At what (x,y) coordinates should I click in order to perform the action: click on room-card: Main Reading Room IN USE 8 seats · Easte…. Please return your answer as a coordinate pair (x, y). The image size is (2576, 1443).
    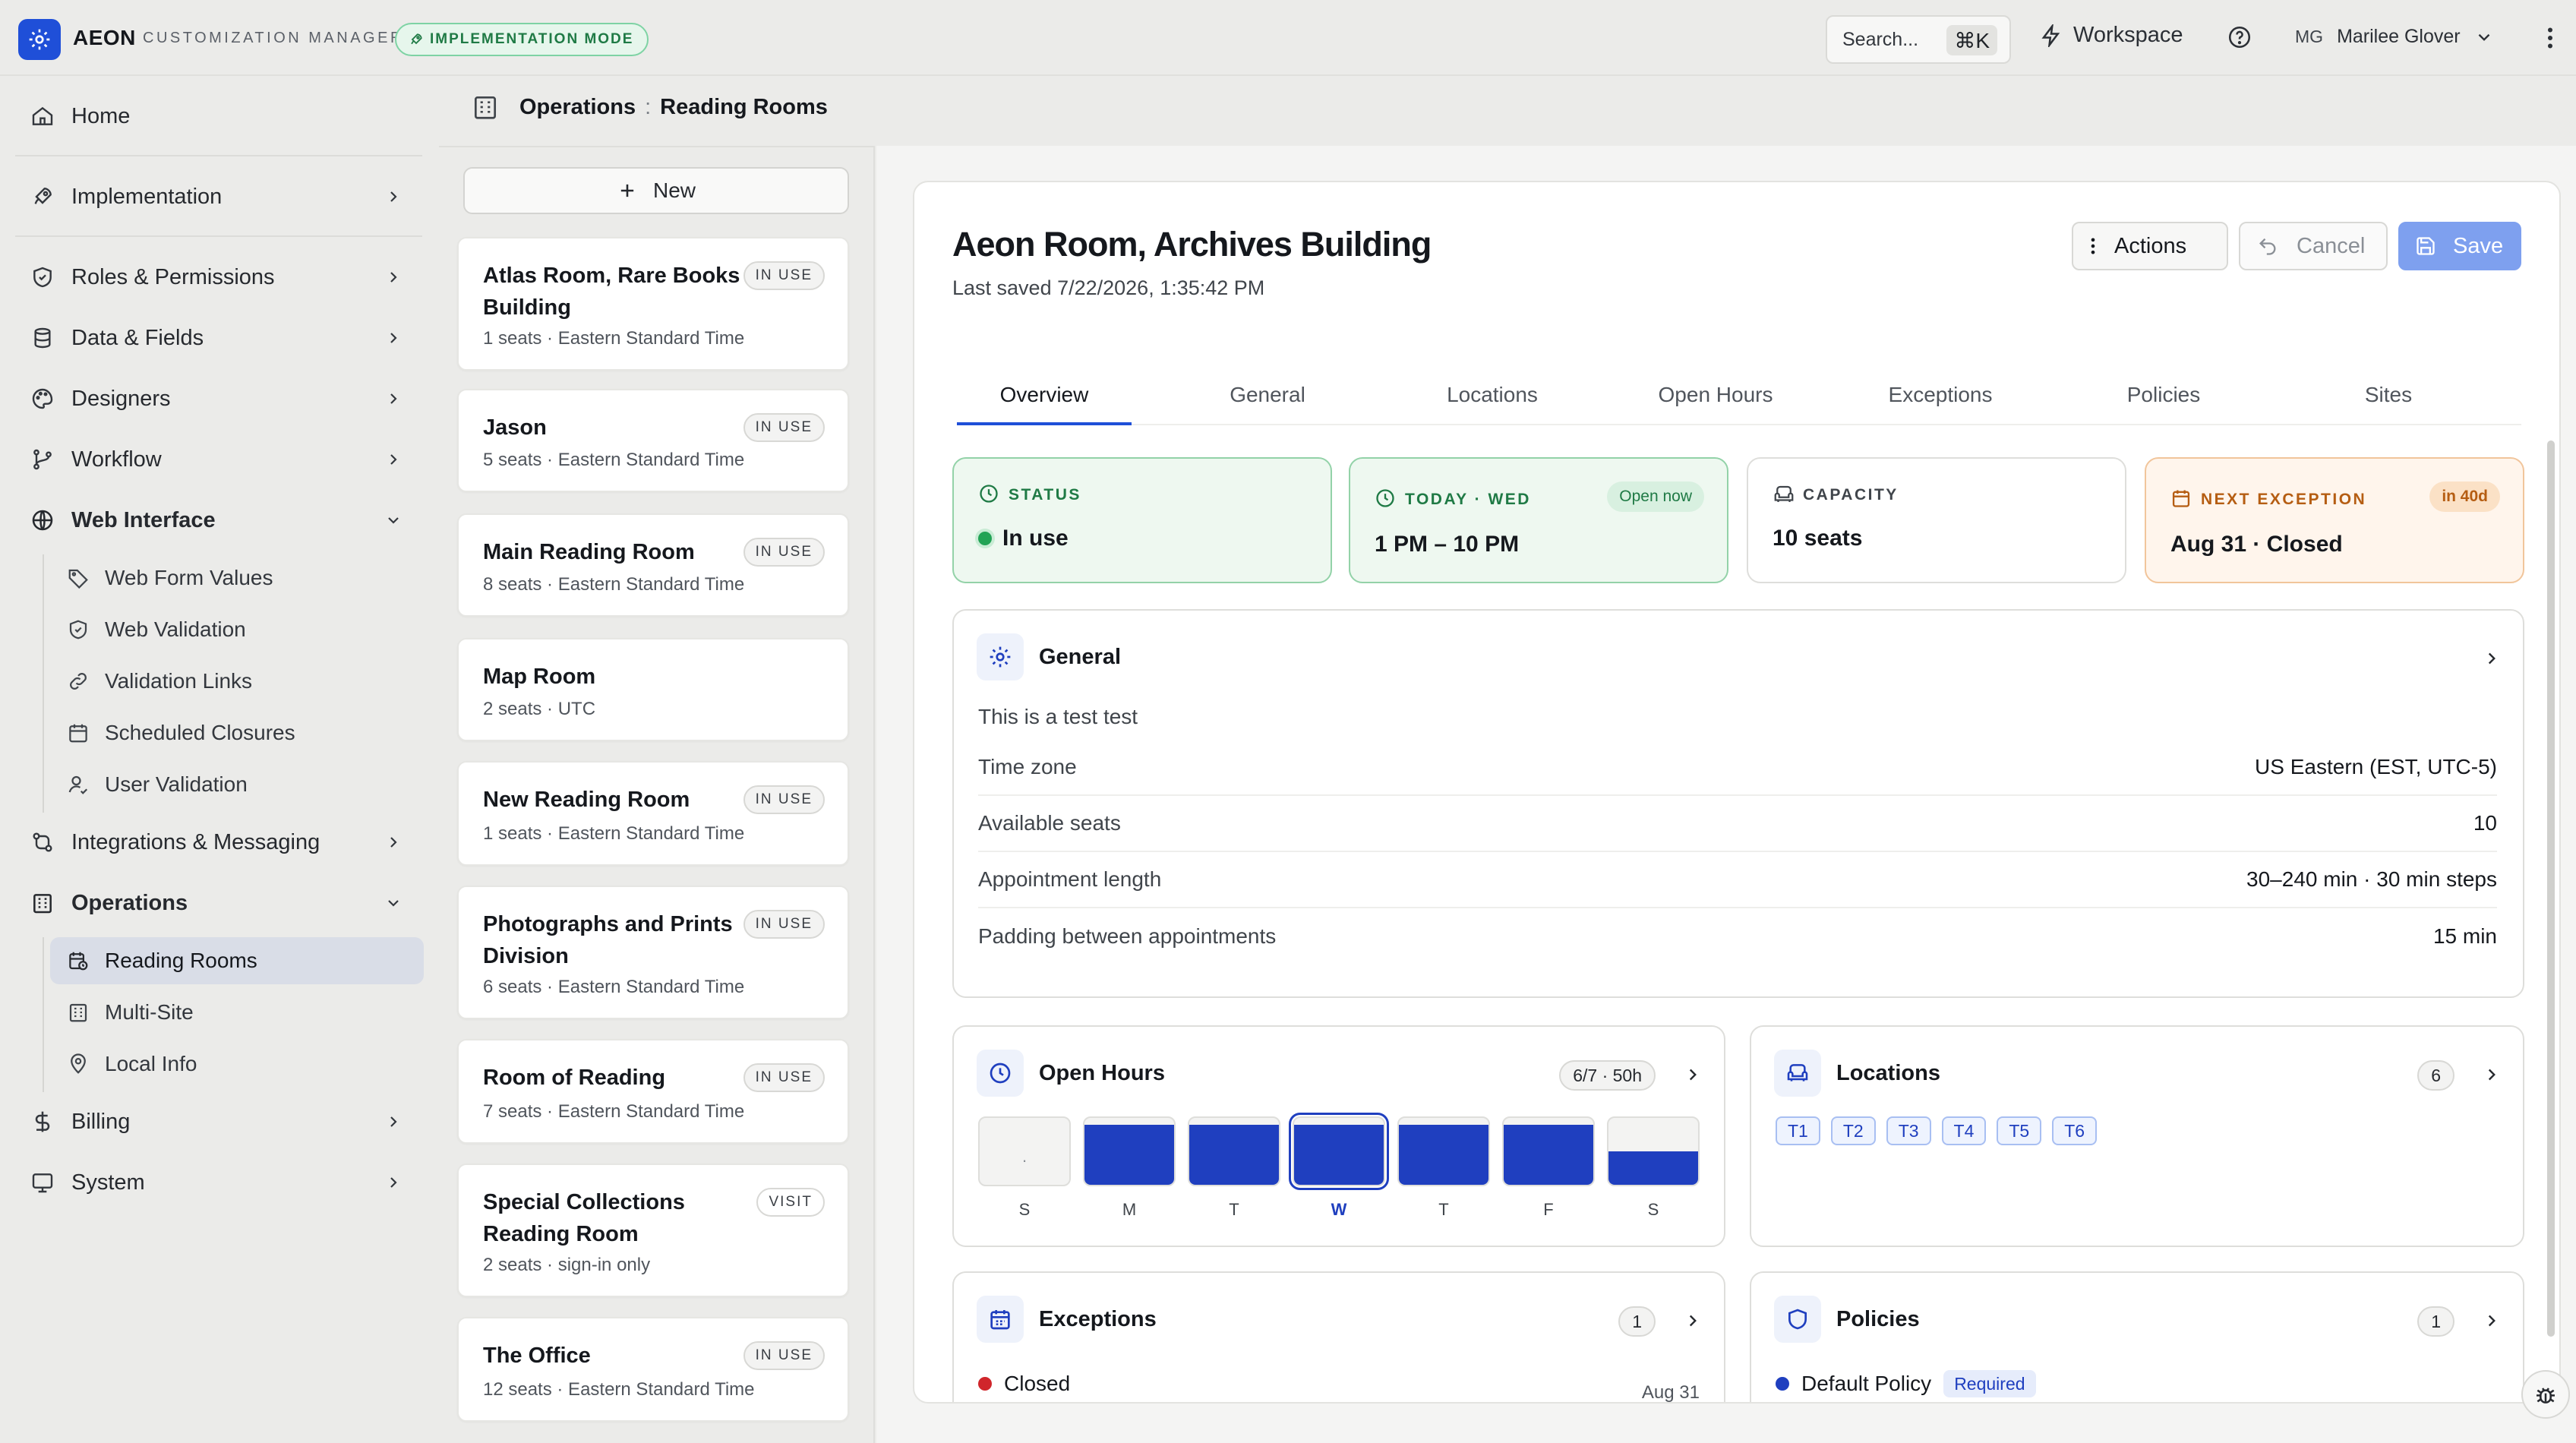
    Looking at the image, I should click on (653, 565).